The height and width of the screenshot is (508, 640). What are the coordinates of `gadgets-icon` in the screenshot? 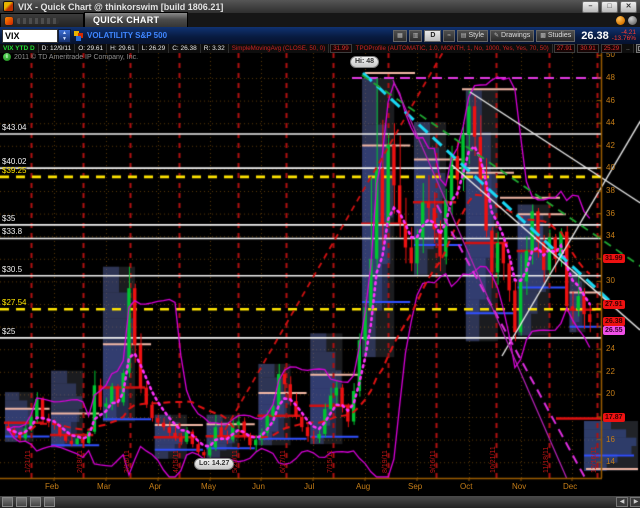 It's located at (9, 20).